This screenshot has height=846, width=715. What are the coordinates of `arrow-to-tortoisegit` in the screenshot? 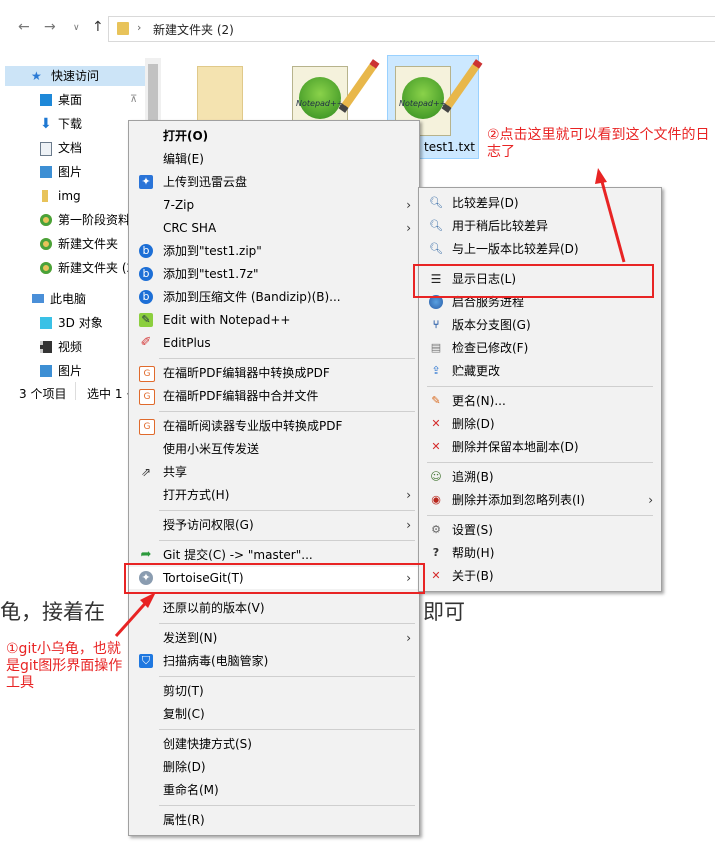 It's located at (135, 615).